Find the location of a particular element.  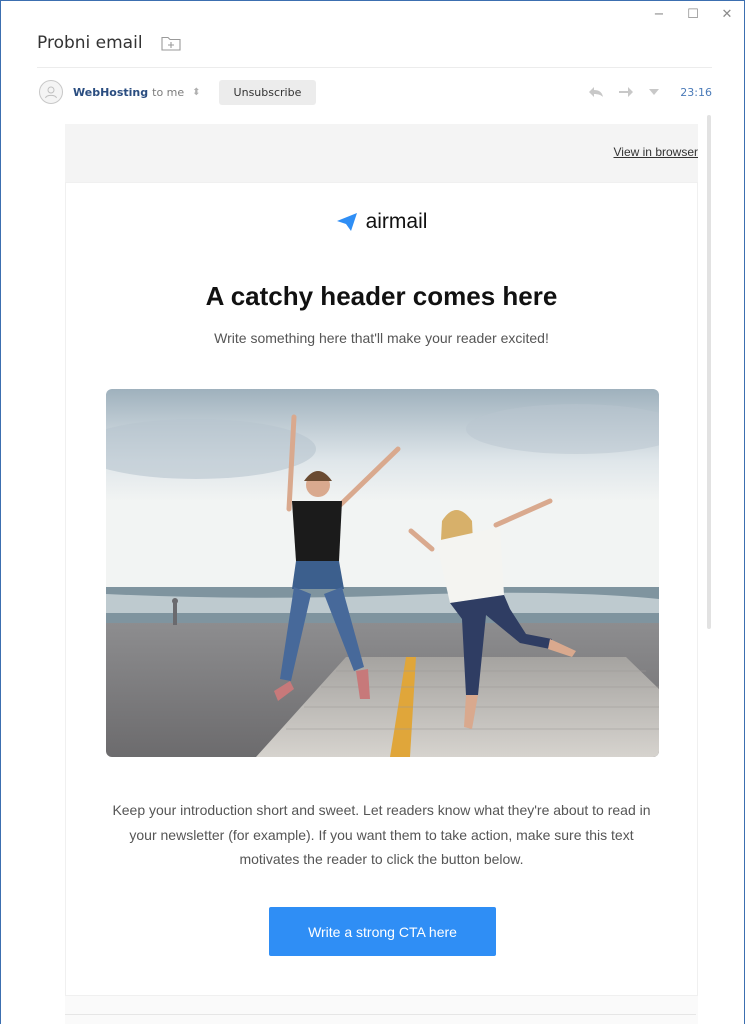

email-subject: Probni email is located at coordinates (90, 43).